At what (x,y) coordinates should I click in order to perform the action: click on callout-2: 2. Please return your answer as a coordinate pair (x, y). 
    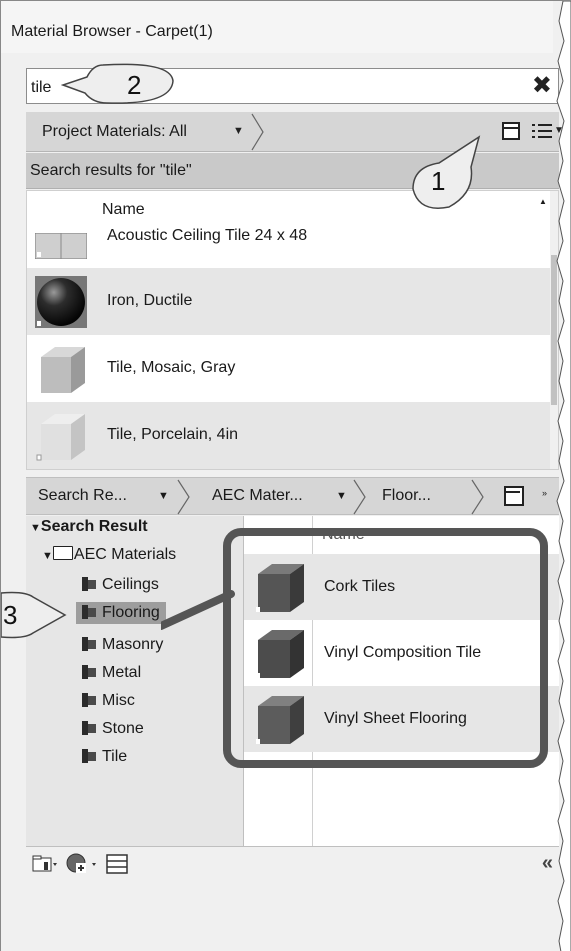
    Looking at the image, I should click on (121, 84).